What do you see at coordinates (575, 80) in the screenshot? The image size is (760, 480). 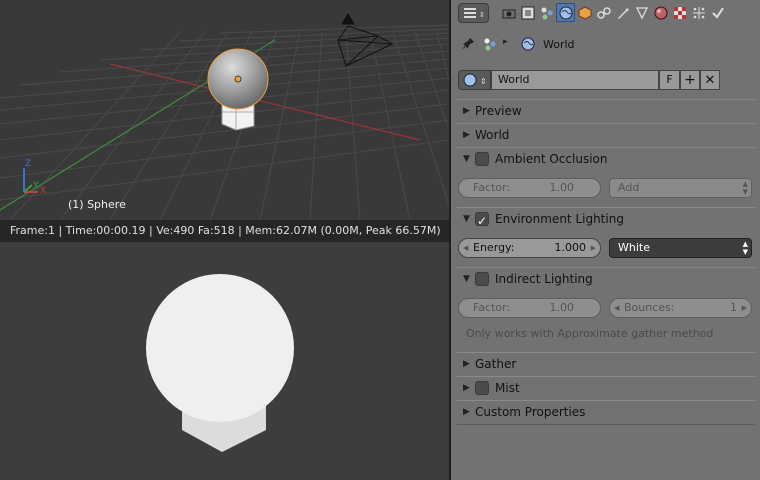 I see `world-name-field: World` at bounding box center [575, 80].